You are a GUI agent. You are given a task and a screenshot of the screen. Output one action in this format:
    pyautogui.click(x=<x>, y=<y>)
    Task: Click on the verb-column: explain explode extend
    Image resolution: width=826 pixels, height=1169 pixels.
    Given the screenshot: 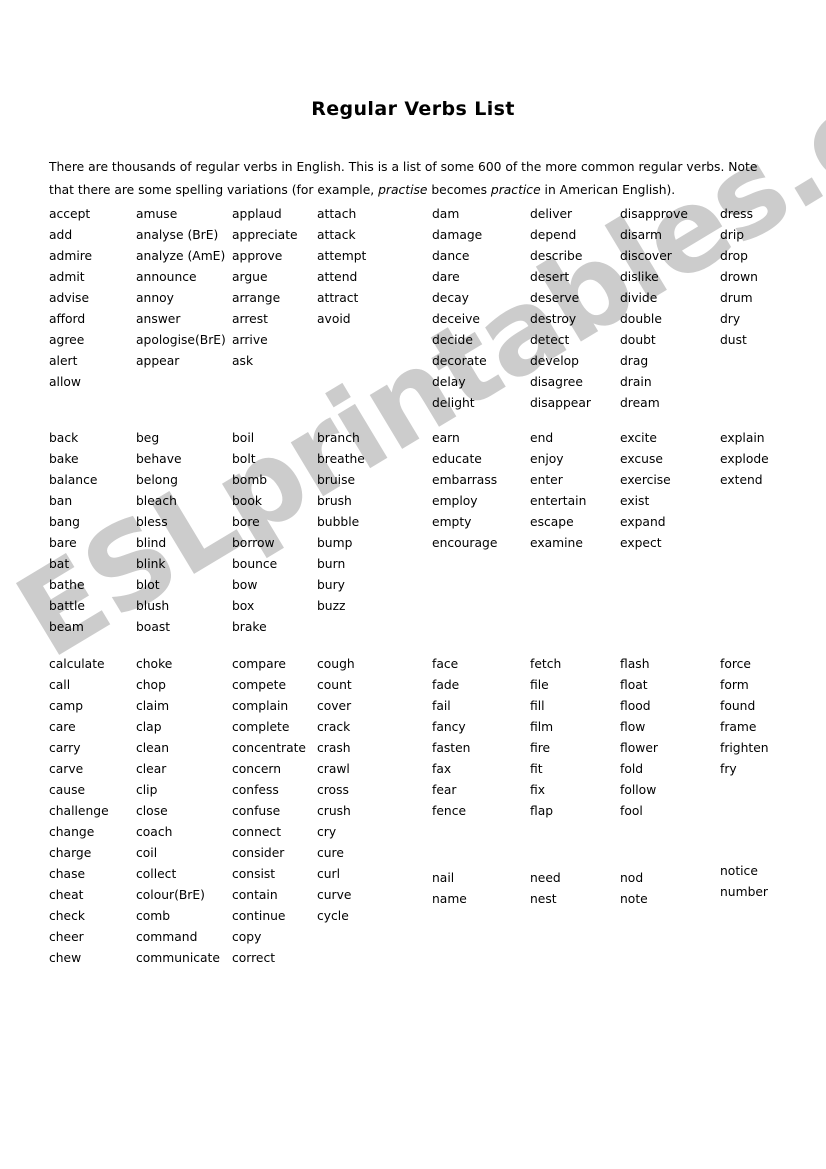 What is the action you would take?
    pyautogui.click(x=744, y=459)
    